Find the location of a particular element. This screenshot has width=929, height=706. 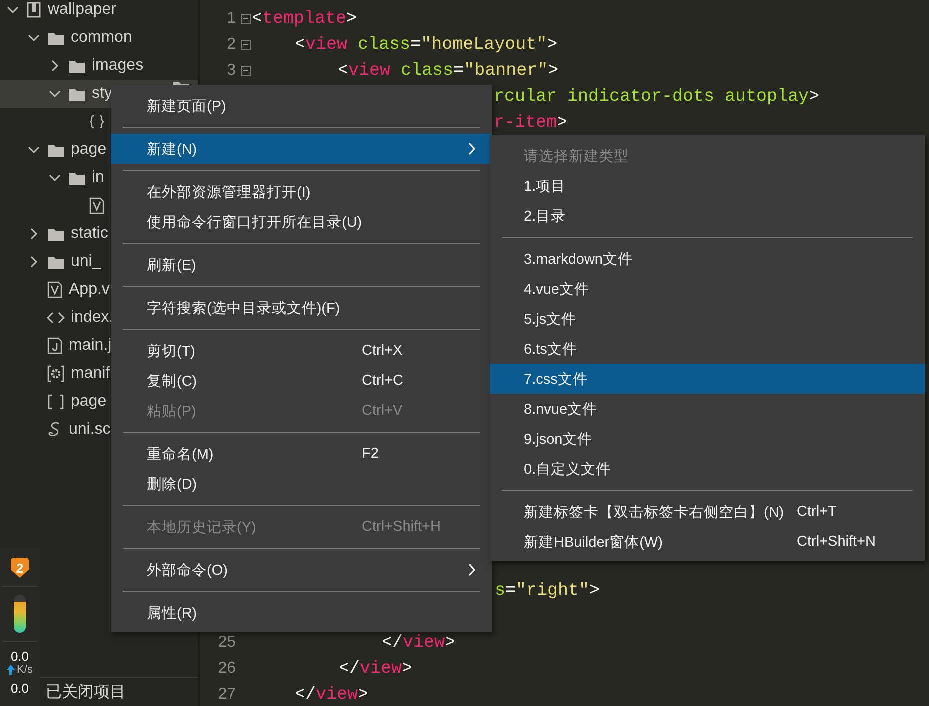

upload-speed: 0.0 is located at coordinates (20, 657).